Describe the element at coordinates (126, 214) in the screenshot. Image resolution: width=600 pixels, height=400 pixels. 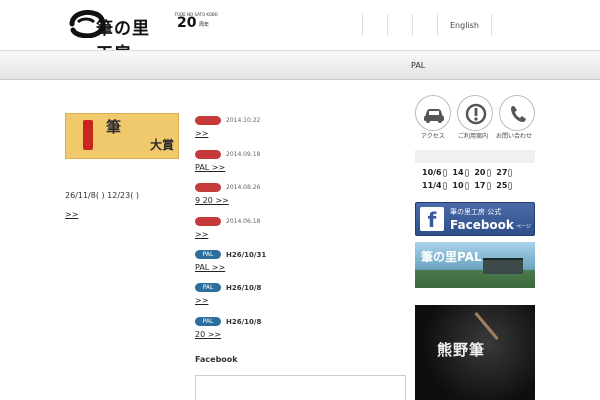
I see `left-more-link: >>` at that location.